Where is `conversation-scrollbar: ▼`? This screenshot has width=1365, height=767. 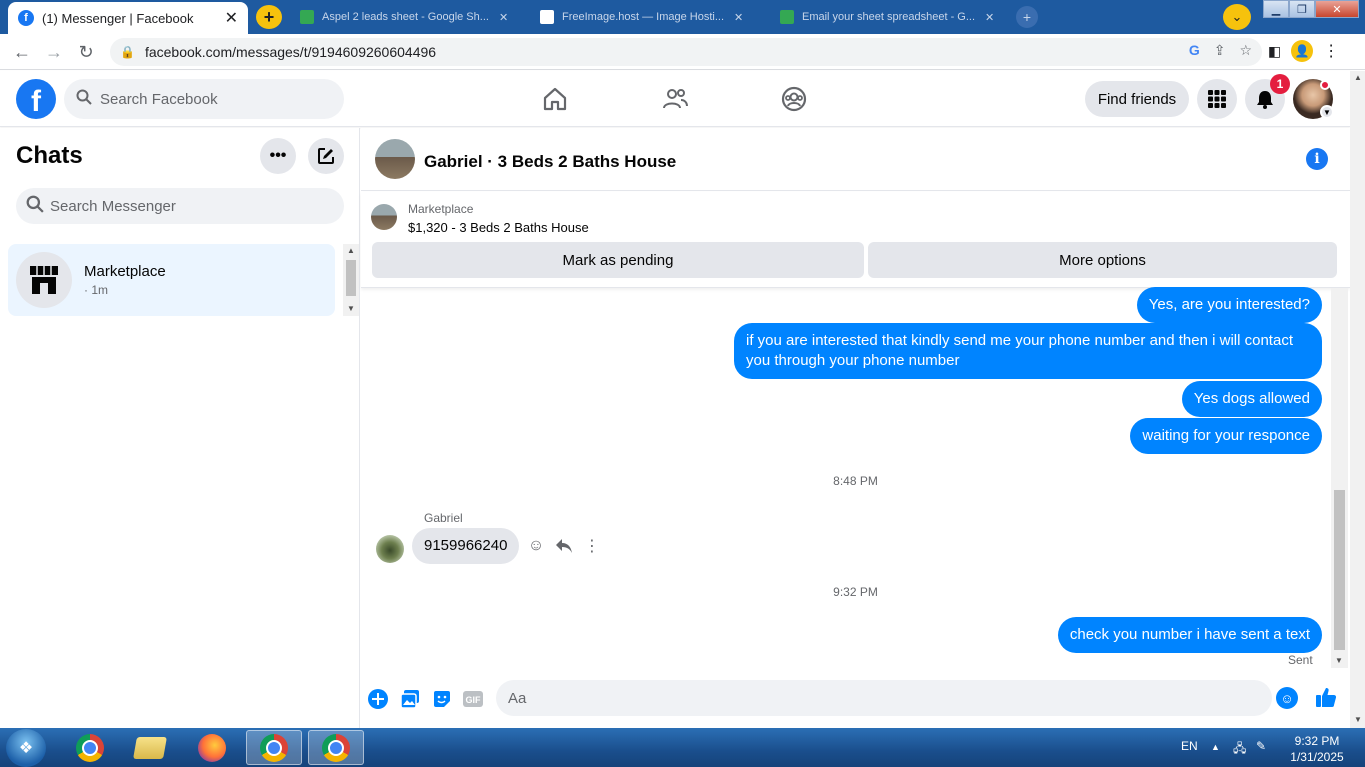
conversation-scrollbar: ▼ is located at coordinates (1339, 478).